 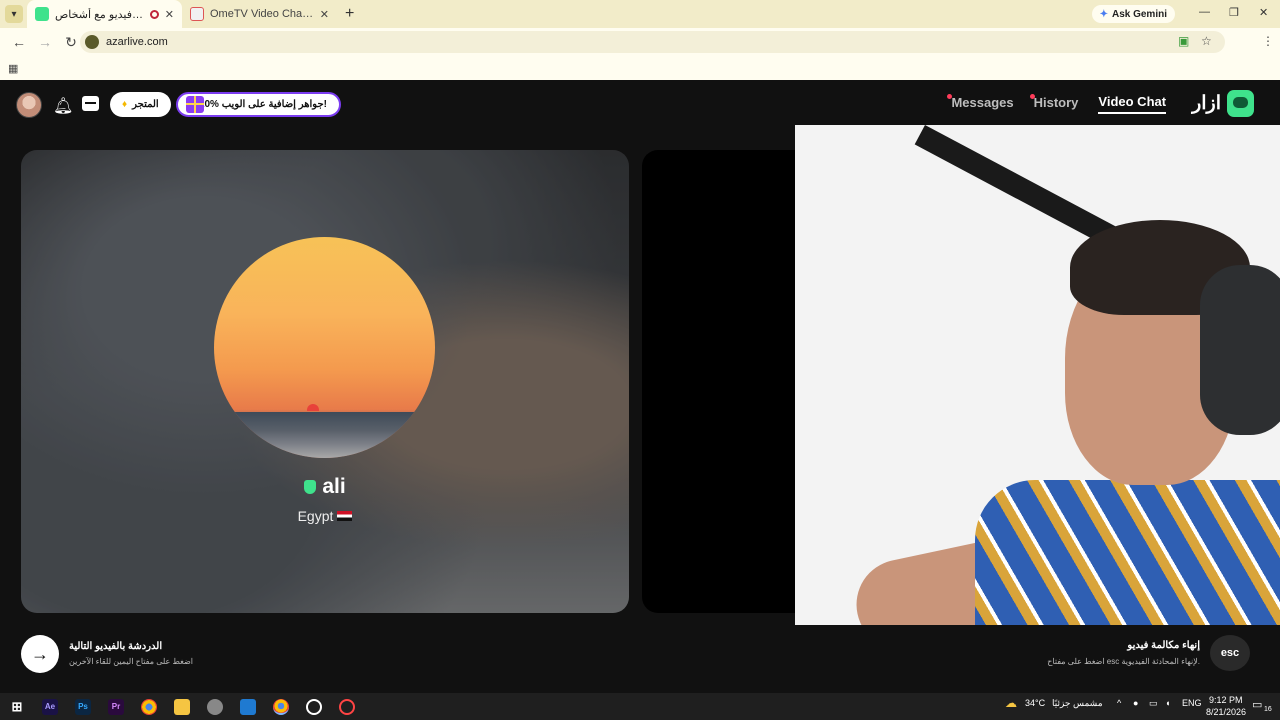 I want to click on gem-icon: ♦, so click(x=125, y=104).